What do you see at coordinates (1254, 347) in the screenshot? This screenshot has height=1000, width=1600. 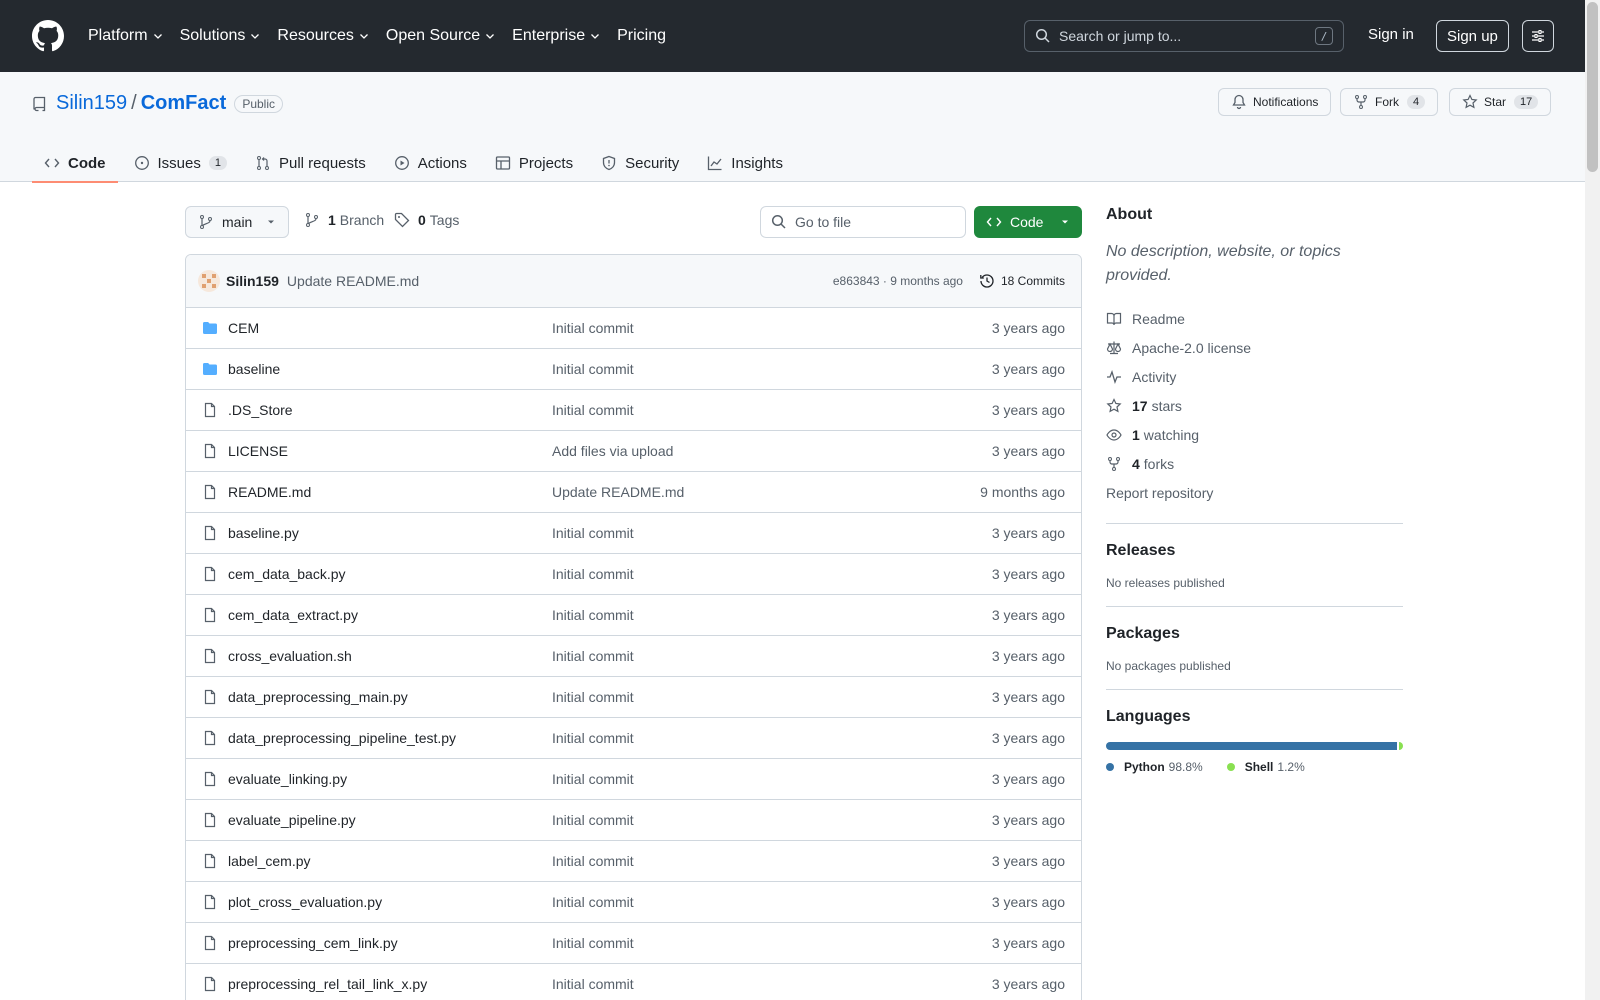 I see `license-link: Apache-2.0 license` at bounding box center [1254, 347].